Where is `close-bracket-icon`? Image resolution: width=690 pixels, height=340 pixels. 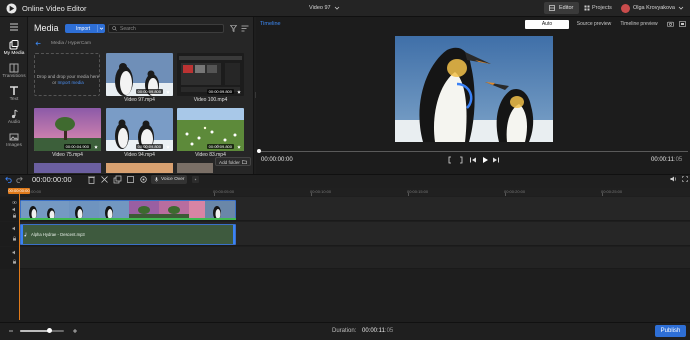
close-bracket-icon is located at coordinates (461, 160).